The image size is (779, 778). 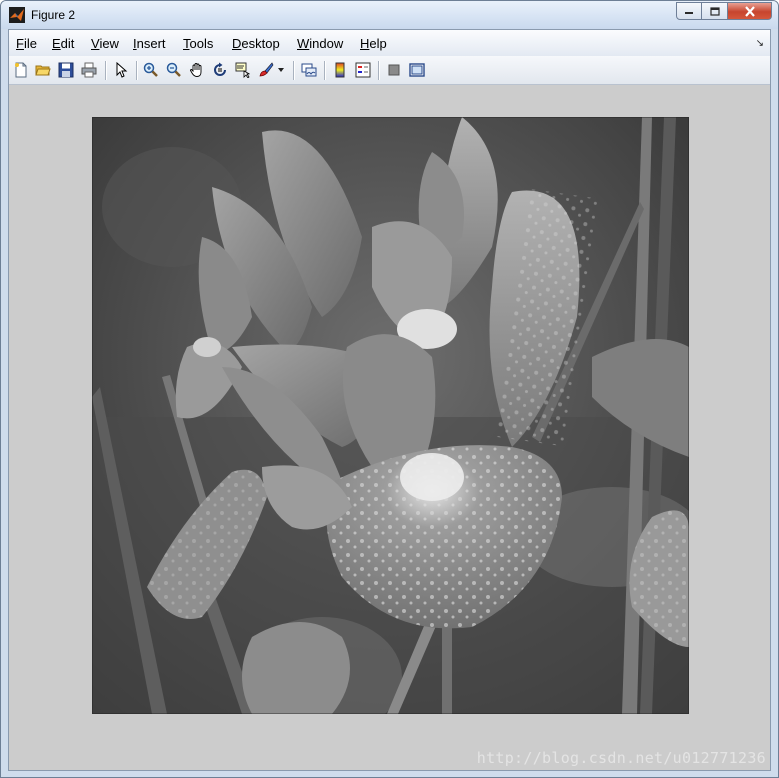 I want to click on minimize-icon, so click(x=689, y=13).